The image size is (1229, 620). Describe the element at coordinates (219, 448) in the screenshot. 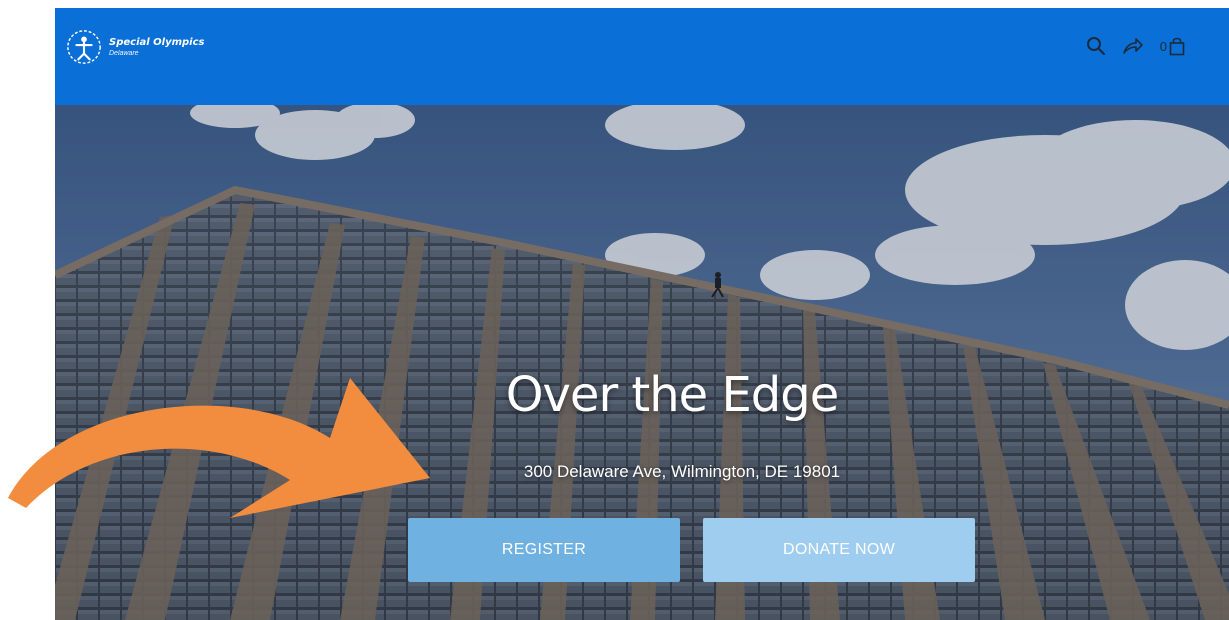

I see `arrow-annotation-icon` at that location.